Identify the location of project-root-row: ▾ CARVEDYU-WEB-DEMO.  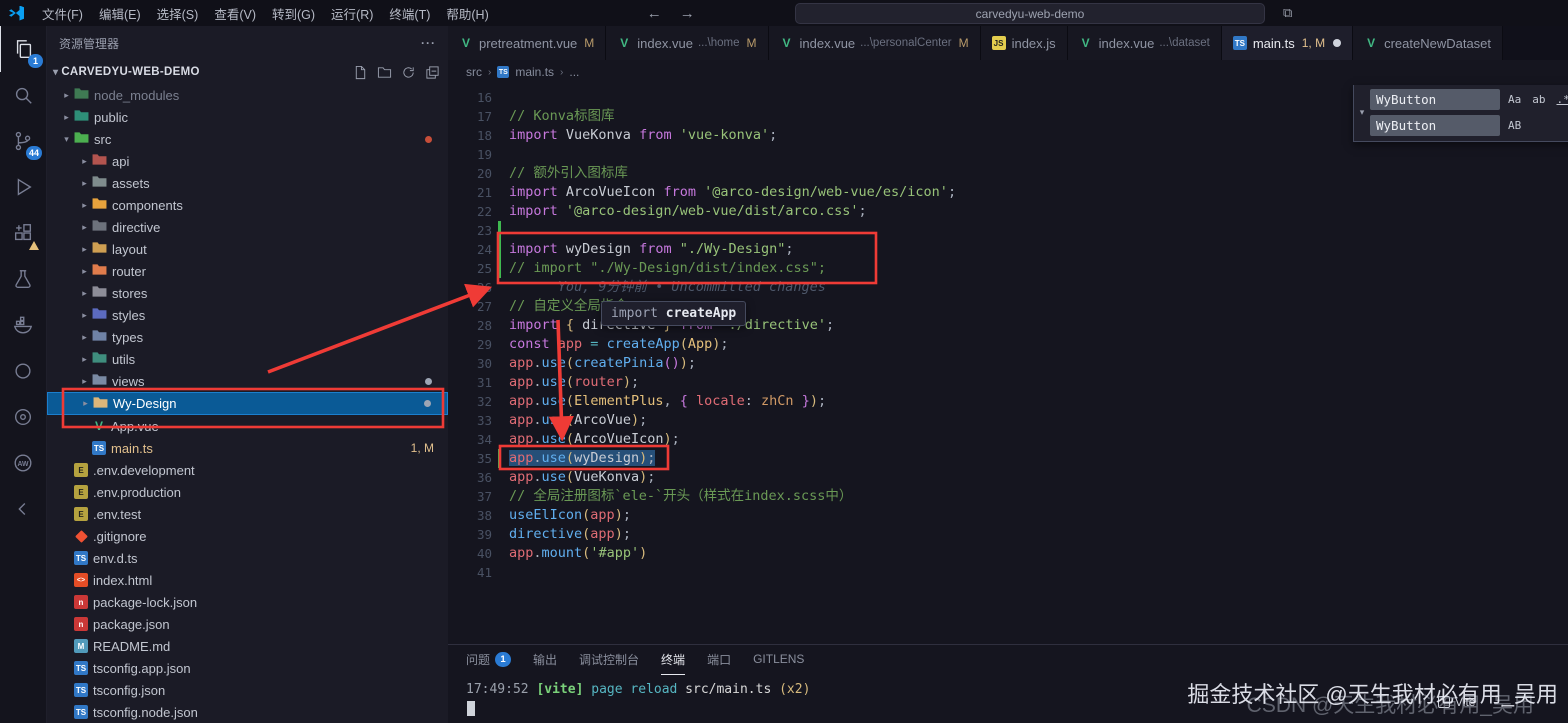
(247, 72).